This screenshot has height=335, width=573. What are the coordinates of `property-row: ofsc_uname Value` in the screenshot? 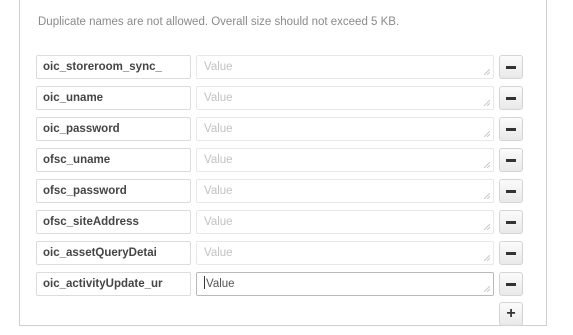 It's located at (288, 162).